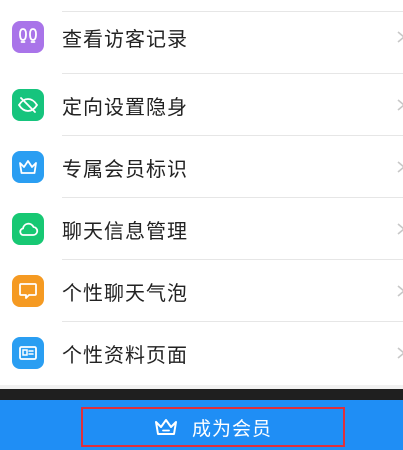  I want to click on menu-item-label: 专属会员标识, so click(125, 168).